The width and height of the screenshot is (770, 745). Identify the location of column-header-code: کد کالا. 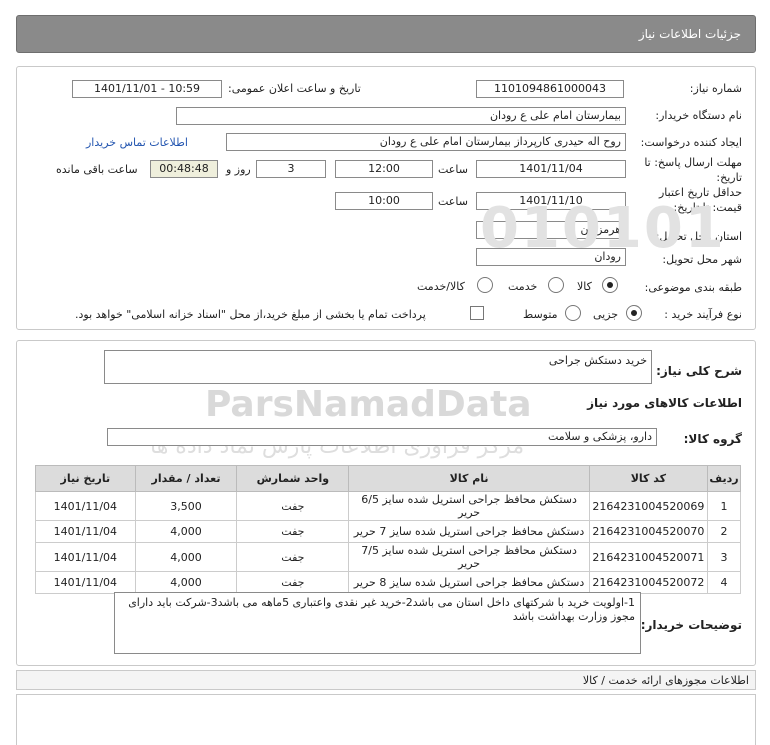
(648, 478).